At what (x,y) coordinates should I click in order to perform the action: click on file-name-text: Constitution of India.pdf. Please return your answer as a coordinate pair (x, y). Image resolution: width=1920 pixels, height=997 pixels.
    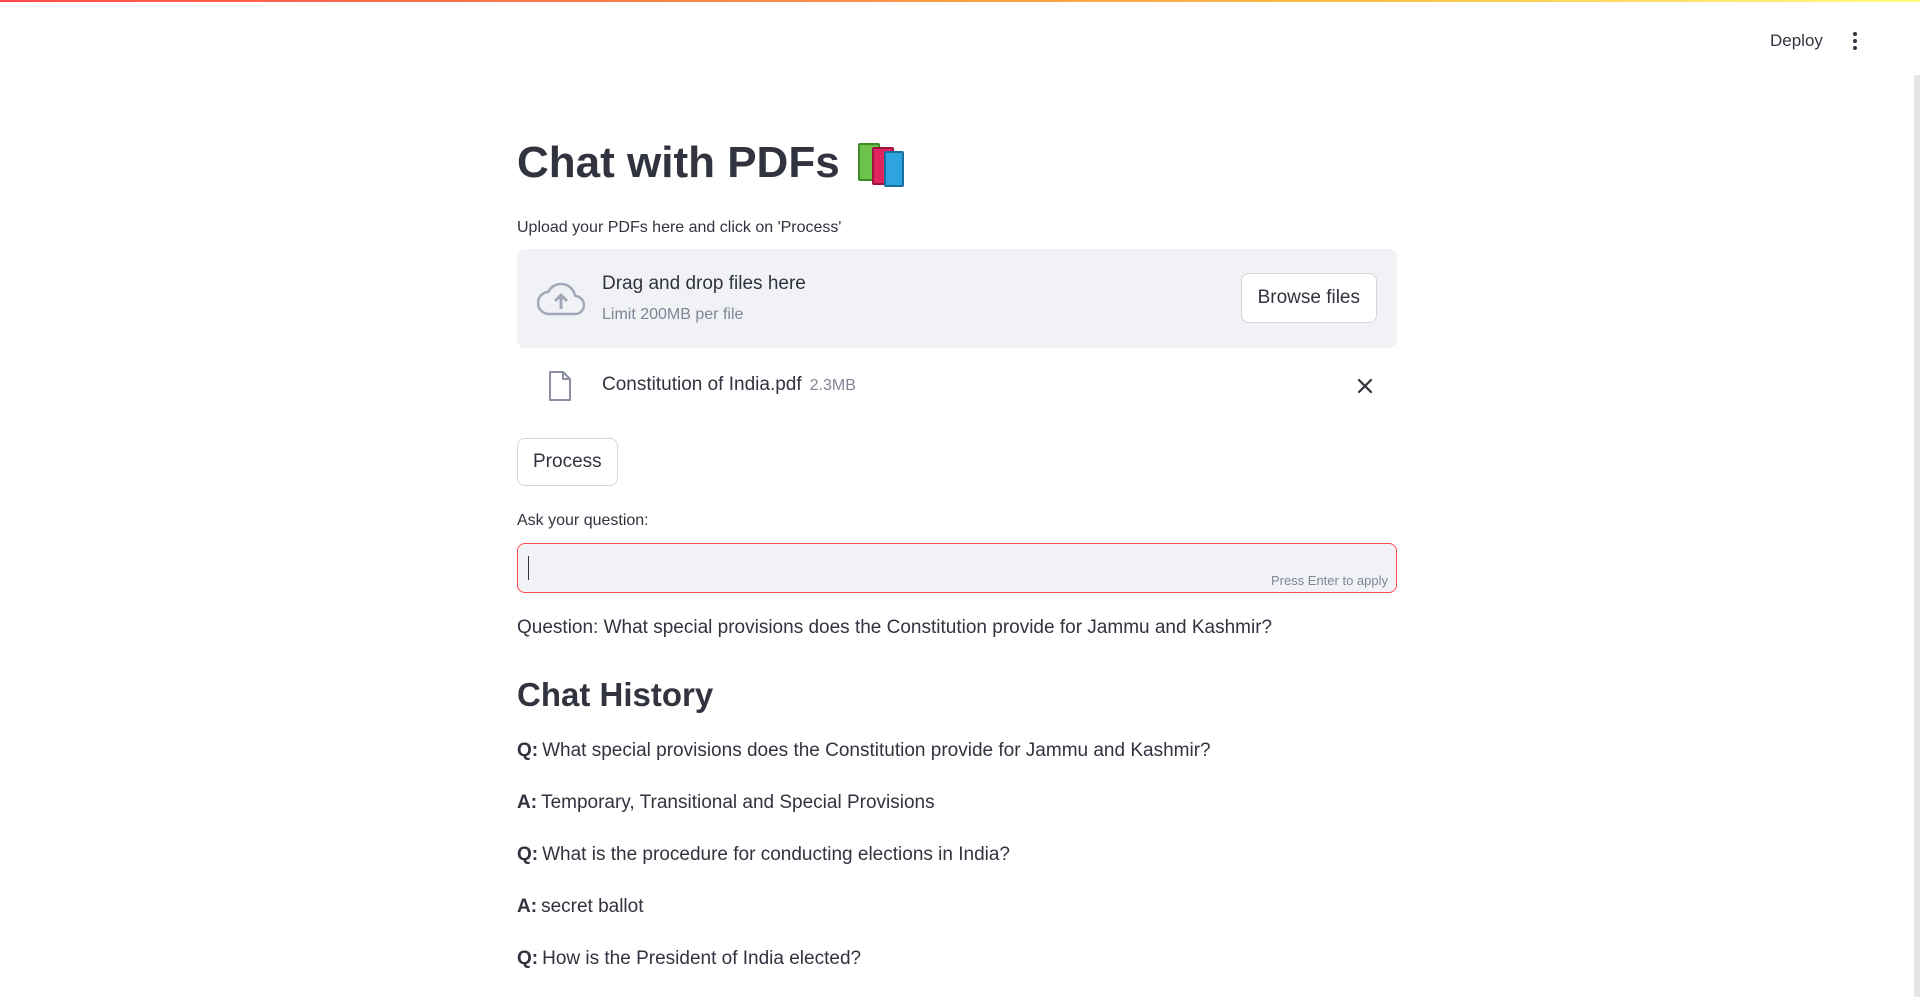
    Looking at the image, I should click on (702, 384).